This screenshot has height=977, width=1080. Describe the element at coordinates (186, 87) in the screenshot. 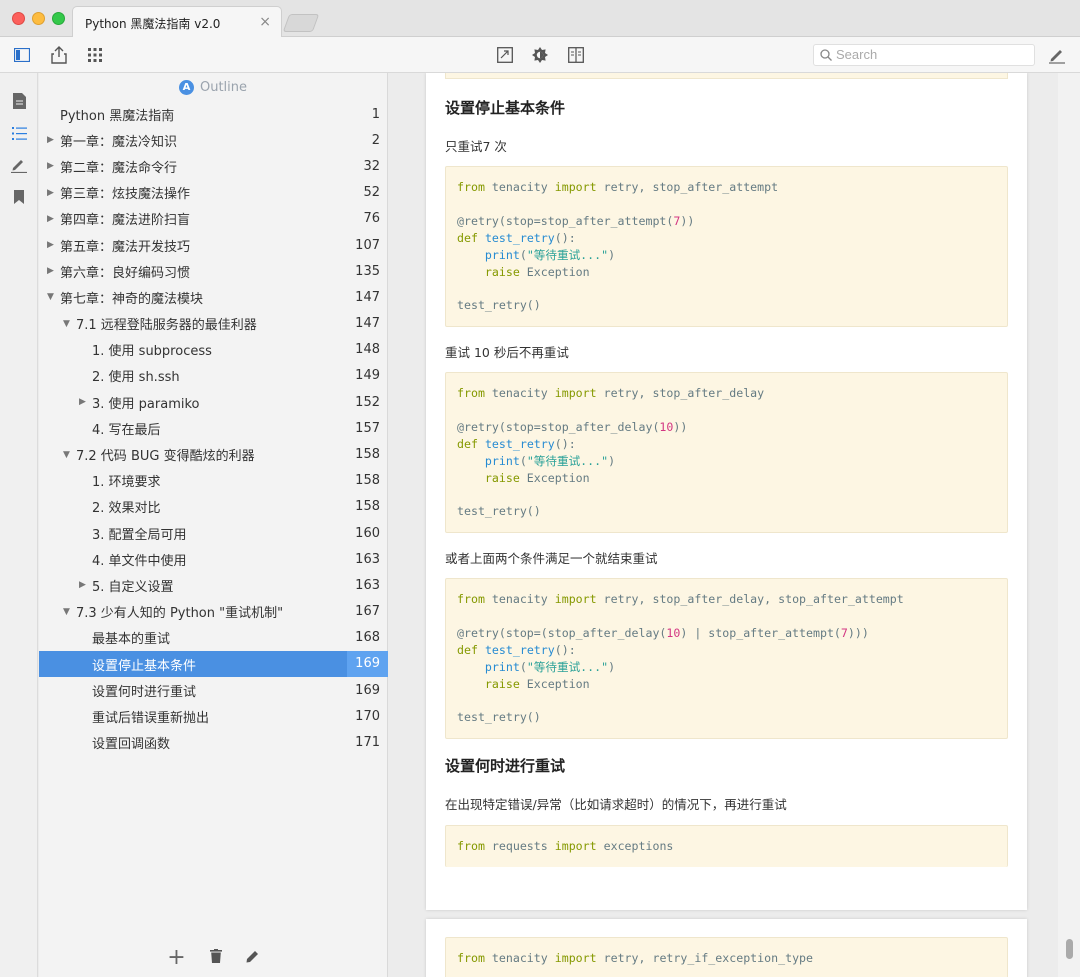

I see `outline-badge-icon: A` at that location.